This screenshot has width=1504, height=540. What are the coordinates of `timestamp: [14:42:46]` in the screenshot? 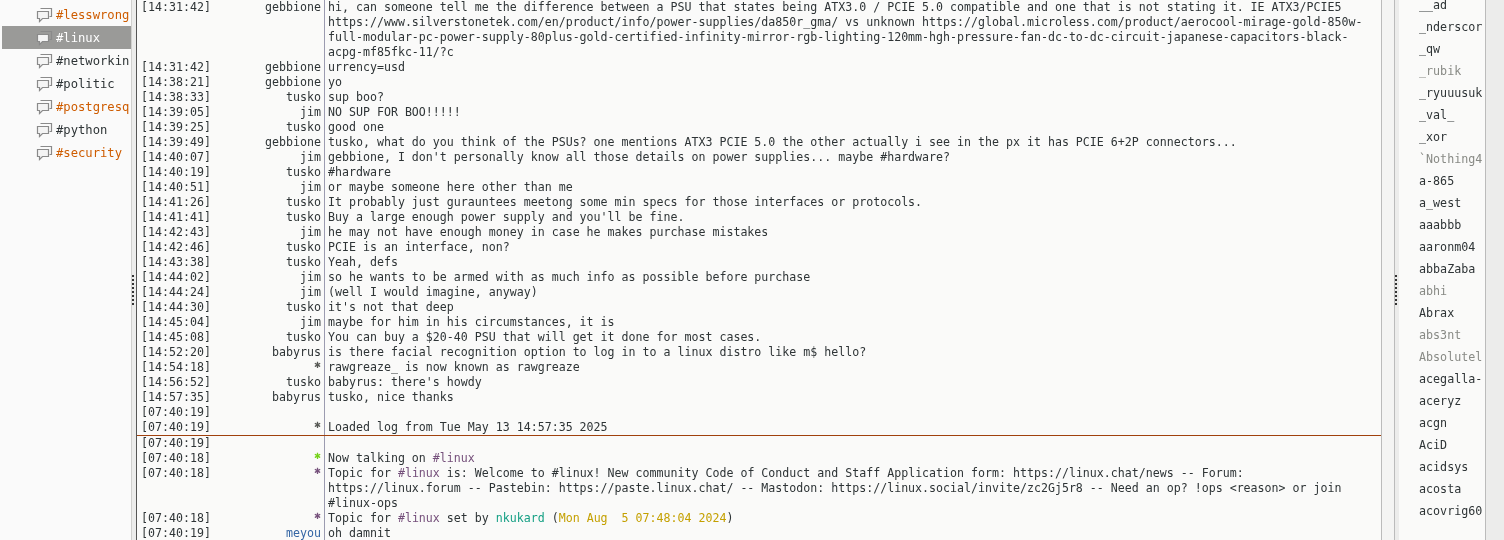 It's located at (176, 247).